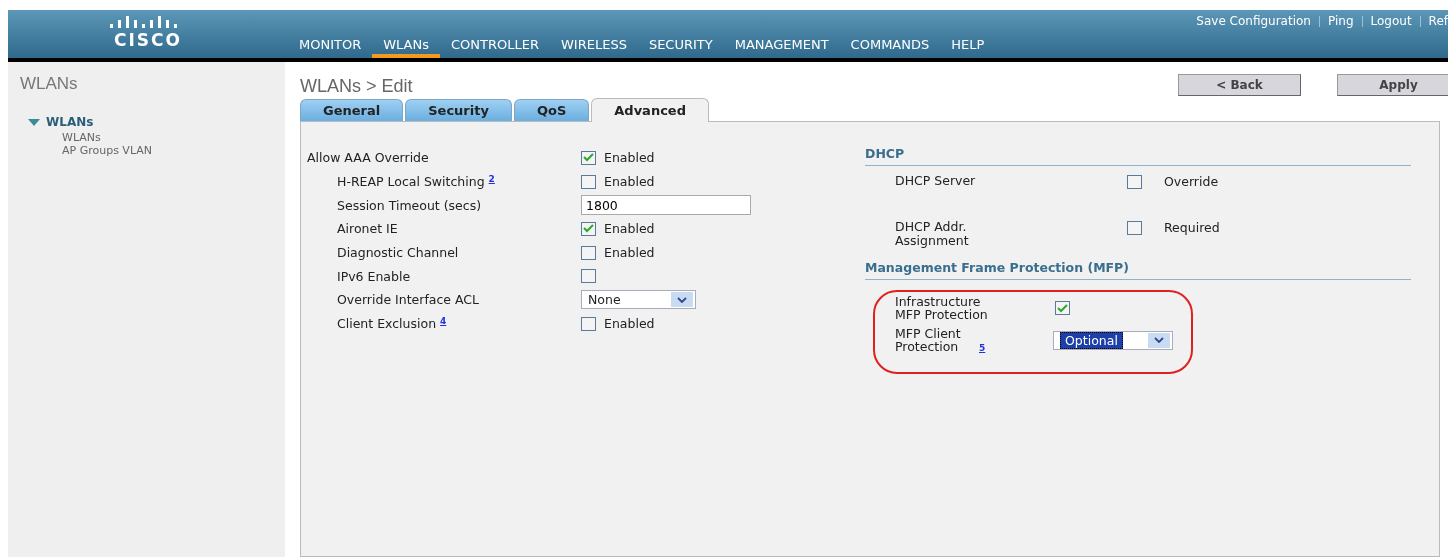 Image resolution: width=1448 pixels, height=557 pixels. What do you see at coordinates (638, 300) in the screenshot?
I see `dropdown: None` at bounding box center [638, 300].